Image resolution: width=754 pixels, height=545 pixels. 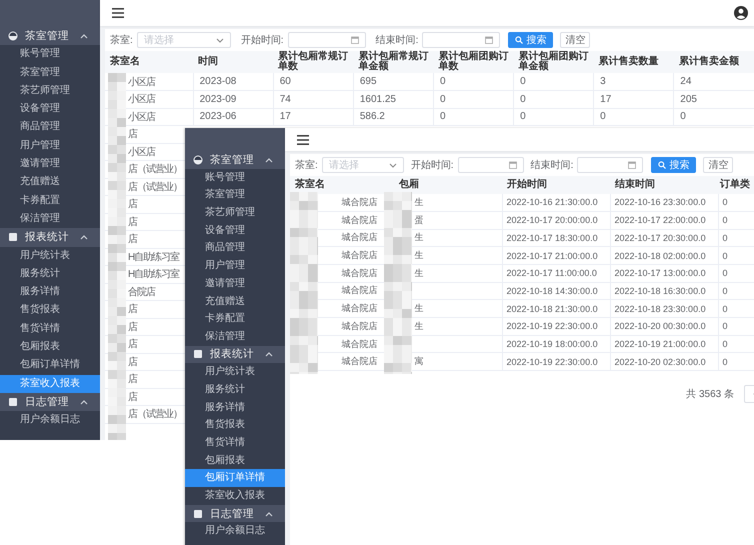 What do you see at coordinates (233, 62) in the screenshot?
I see `column-header: 时间` at bounding box center [233, 62].